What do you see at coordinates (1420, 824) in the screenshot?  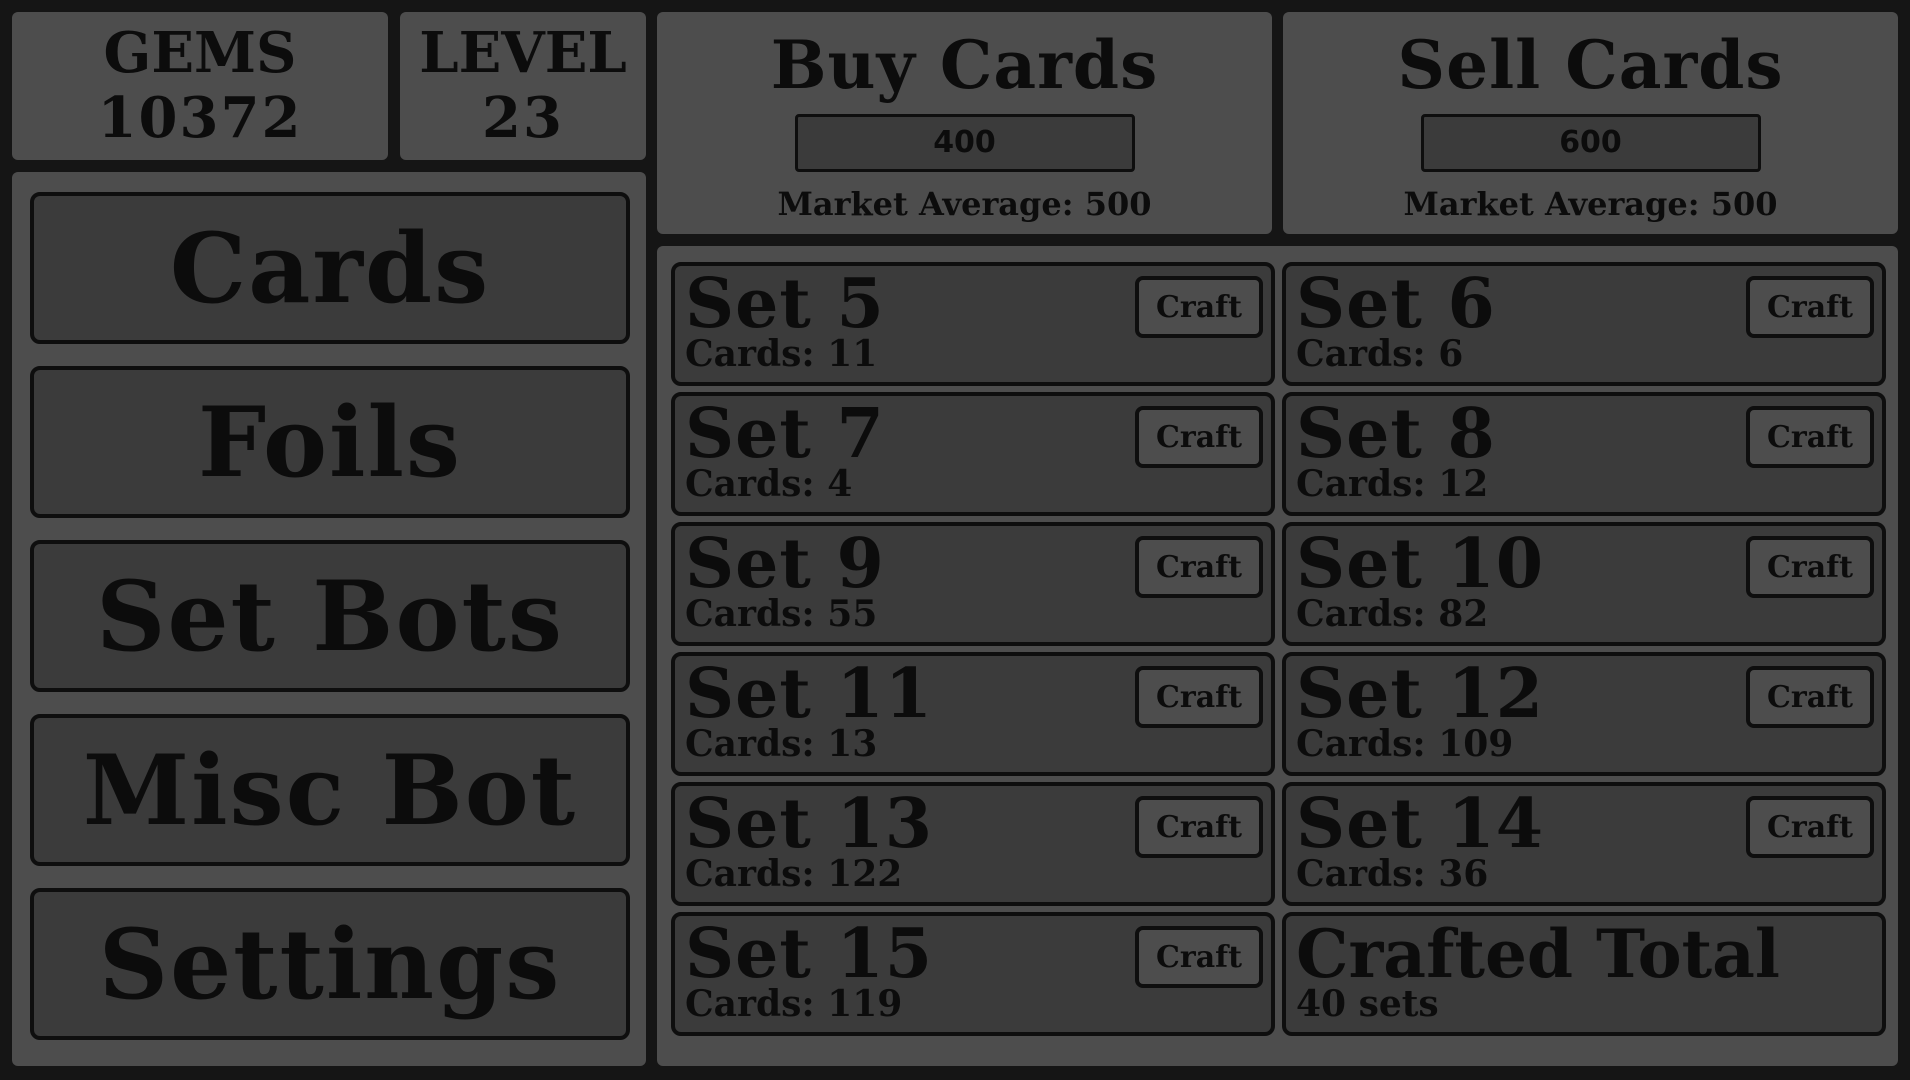 I see `set-name: Set 14` at bounding box center [1420, 824].